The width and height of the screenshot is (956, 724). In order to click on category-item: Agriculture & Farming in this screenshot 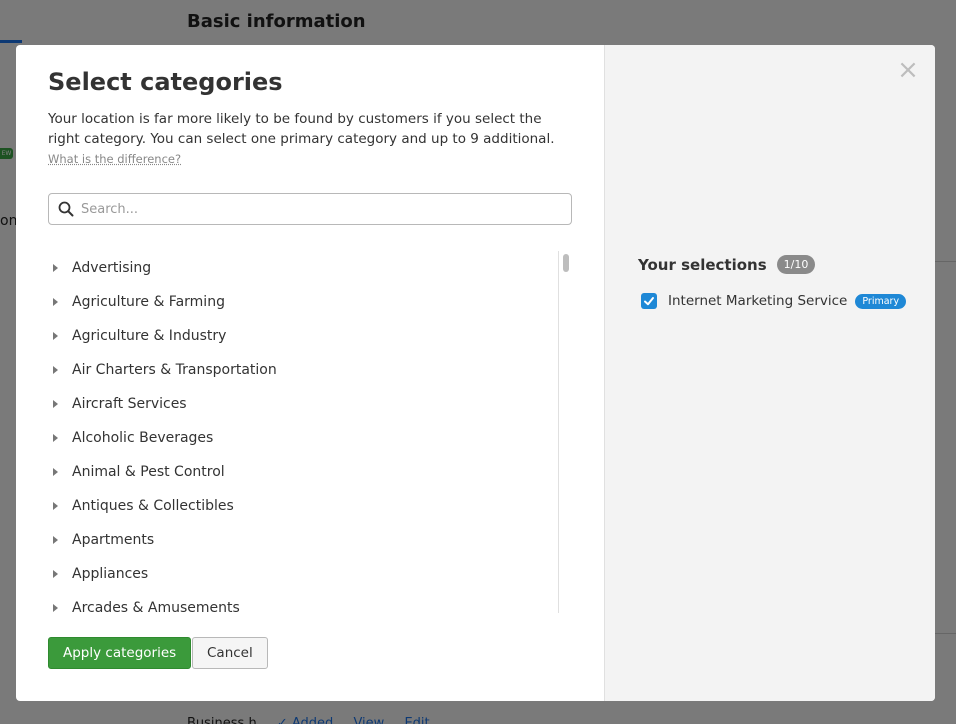, I will do `click(310, 302)`.